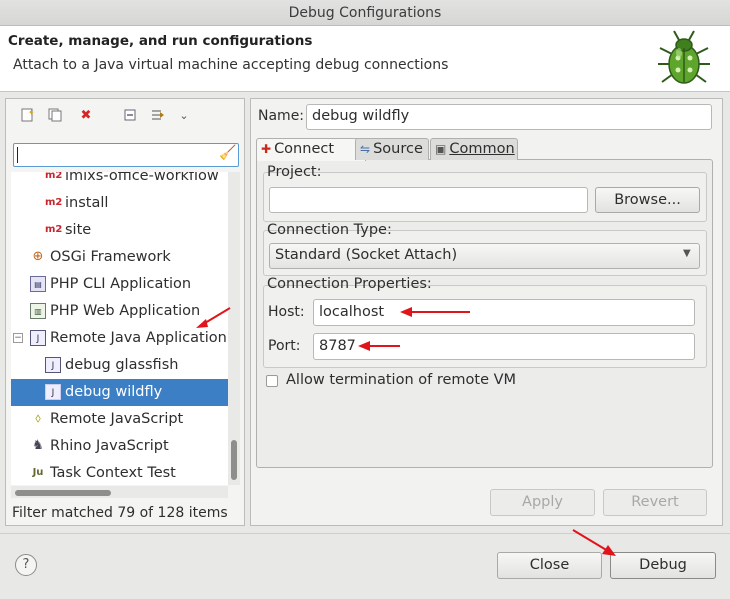 The image size is (730, 599). Describe the element at coordinates (687, 253) in the screenshot. I see `chevron-down-icon: ▼` at that location.